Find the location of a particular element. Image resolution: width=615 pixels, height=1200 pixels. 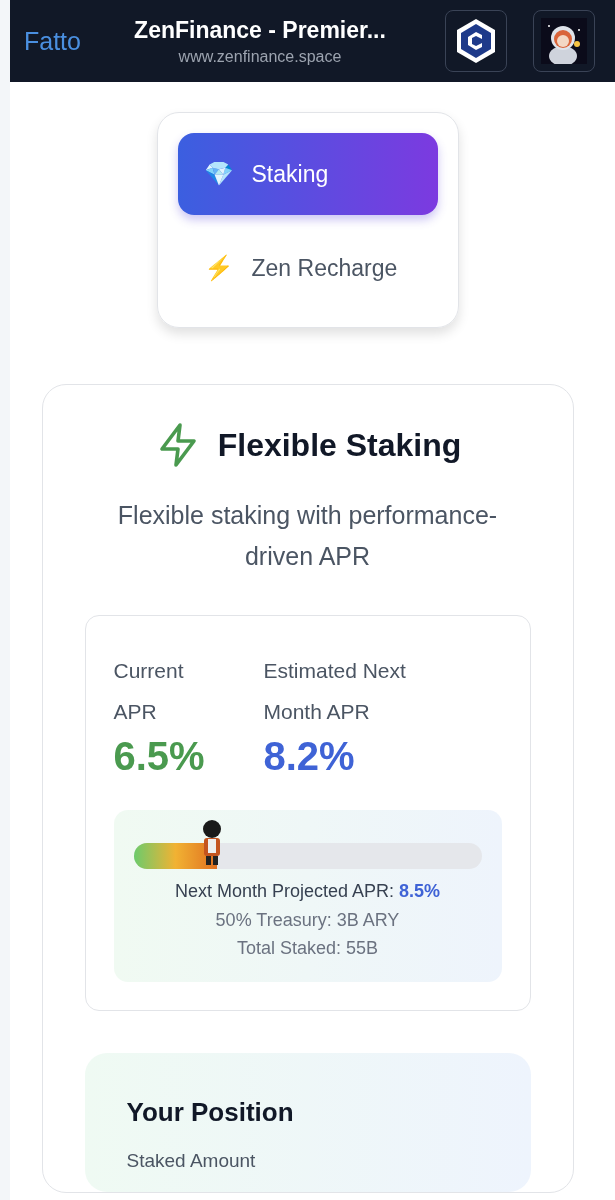

hexagon-logo-icon is located at coordinates (476, 41).